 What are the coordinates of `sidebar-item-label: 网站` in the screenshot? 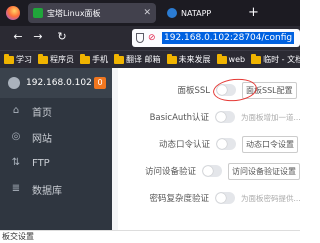 It's located at (42, 139).